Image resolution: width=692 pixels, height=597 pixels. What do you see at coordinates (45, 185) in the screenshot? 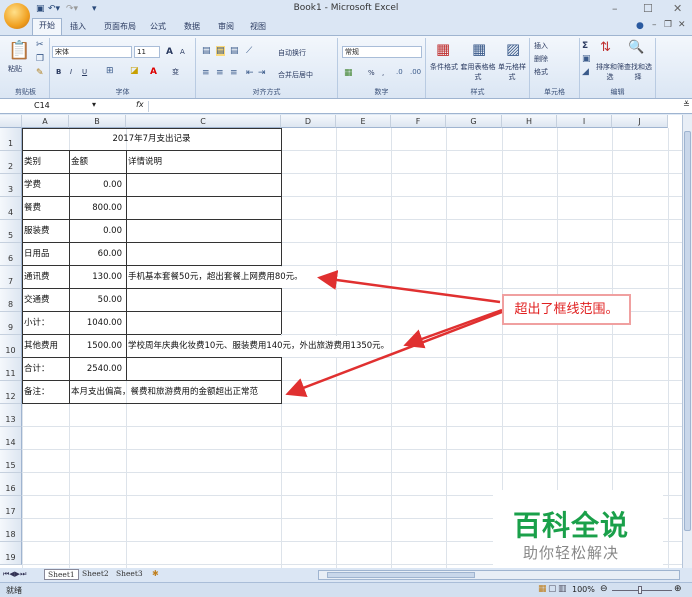
I see `category-cell: 学费` at bounding box center [45, 185].